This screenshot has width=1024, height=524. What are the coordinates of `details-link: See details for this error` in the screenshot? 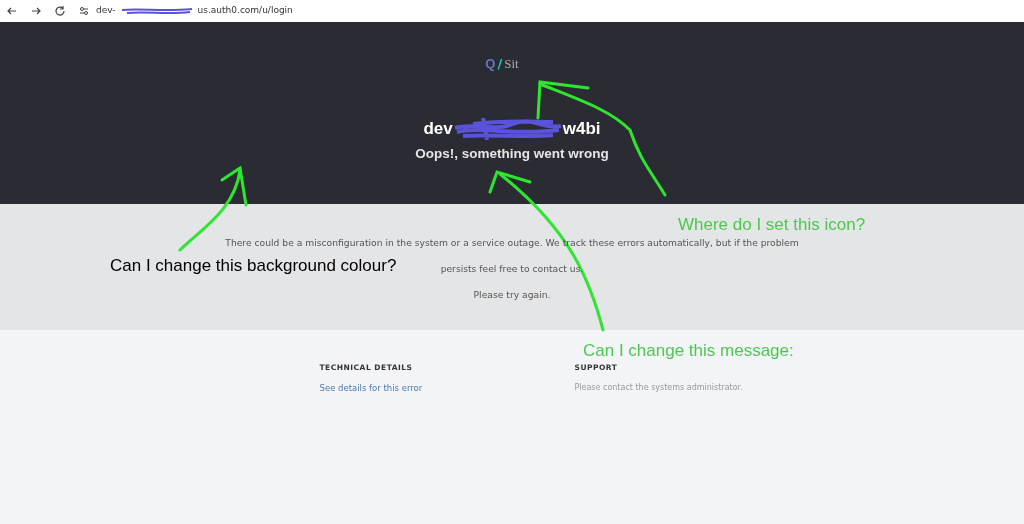 It's located at (399, 388).